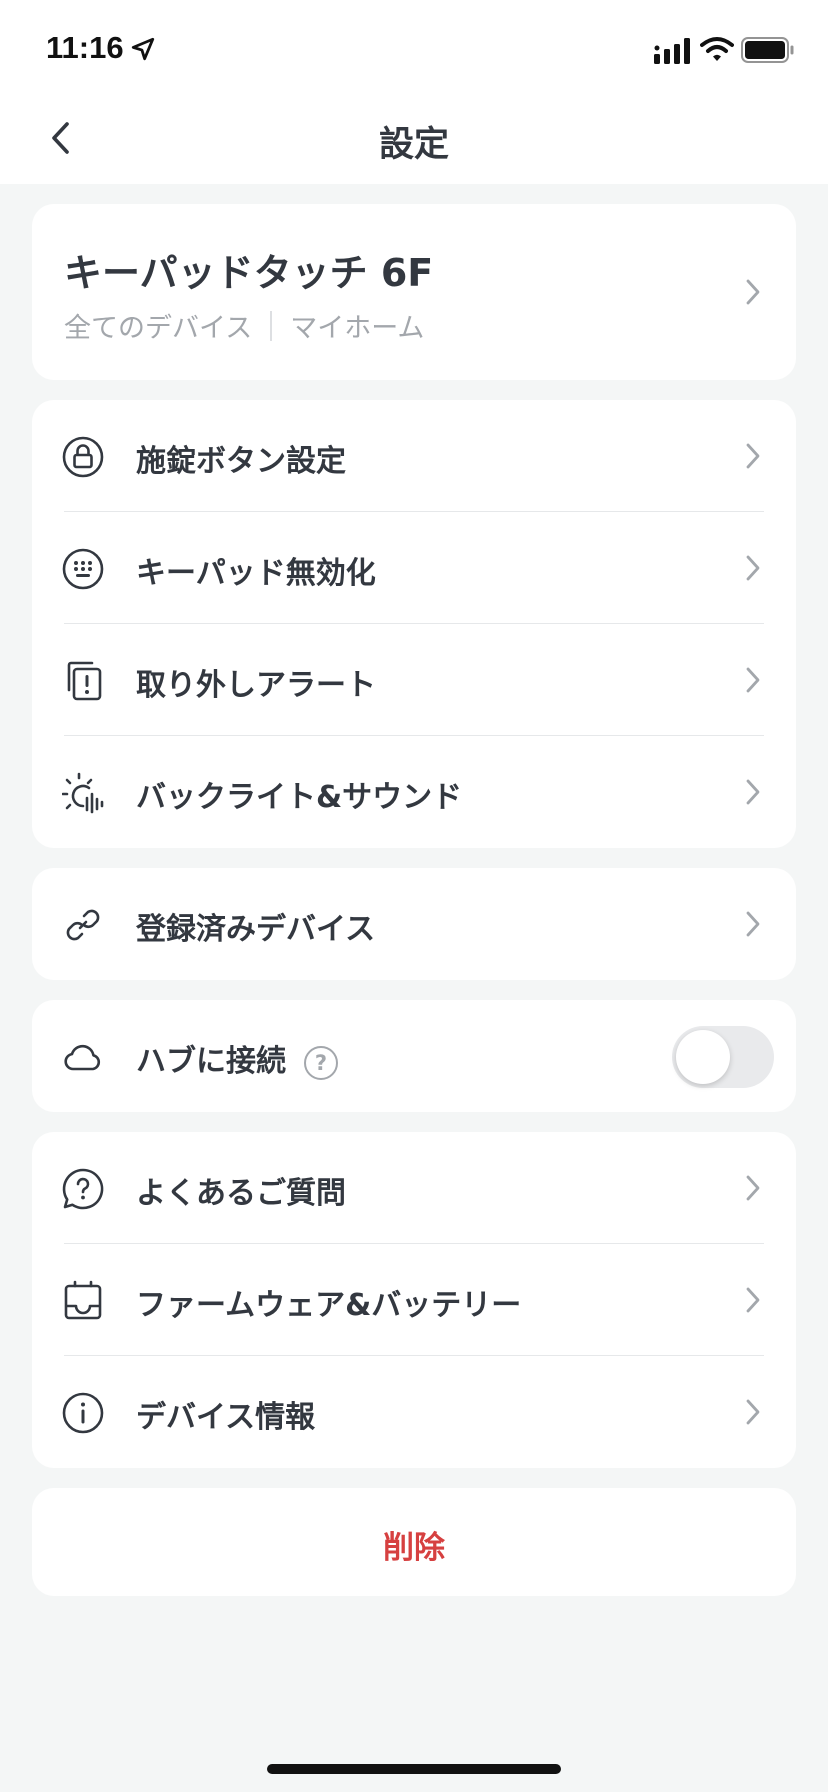  What do you see at coordinates (83, 925) in the screenshot?
I see `link-icon` at bounding box center [83, 925].